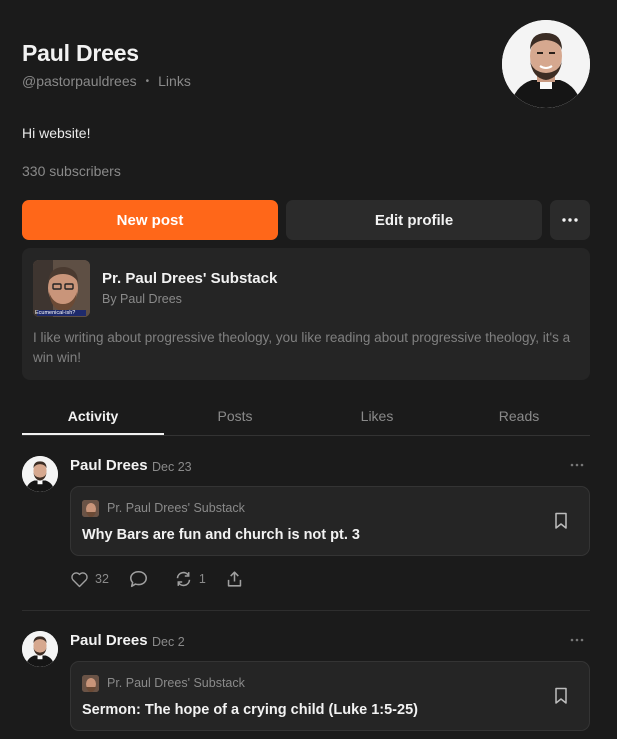  I want to click on restack-button: 1, so click(190, 579).